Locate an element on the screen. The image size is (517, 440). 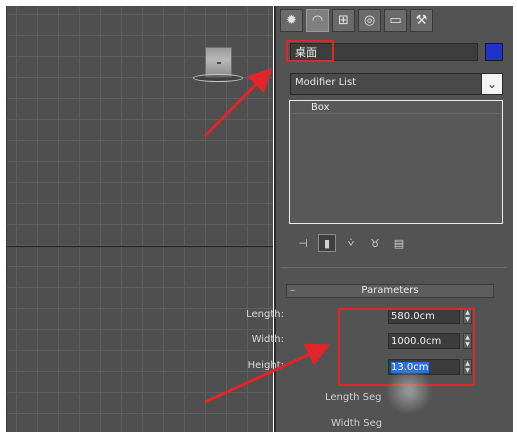
divider is located at coordinates (394, 267).